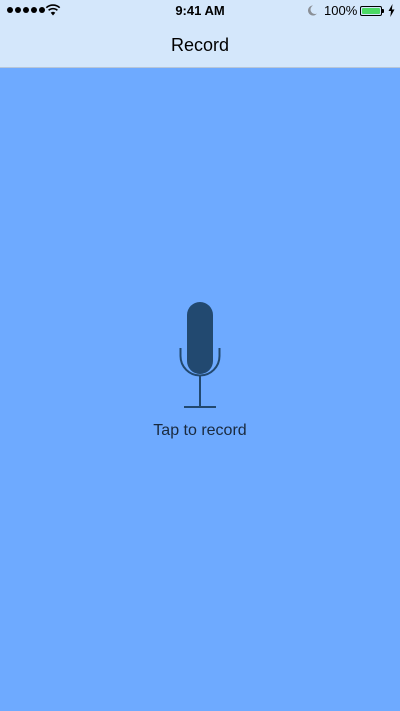 This screenshot has height=711, width=400. I want to click on battery-fill, so click(371, 11).